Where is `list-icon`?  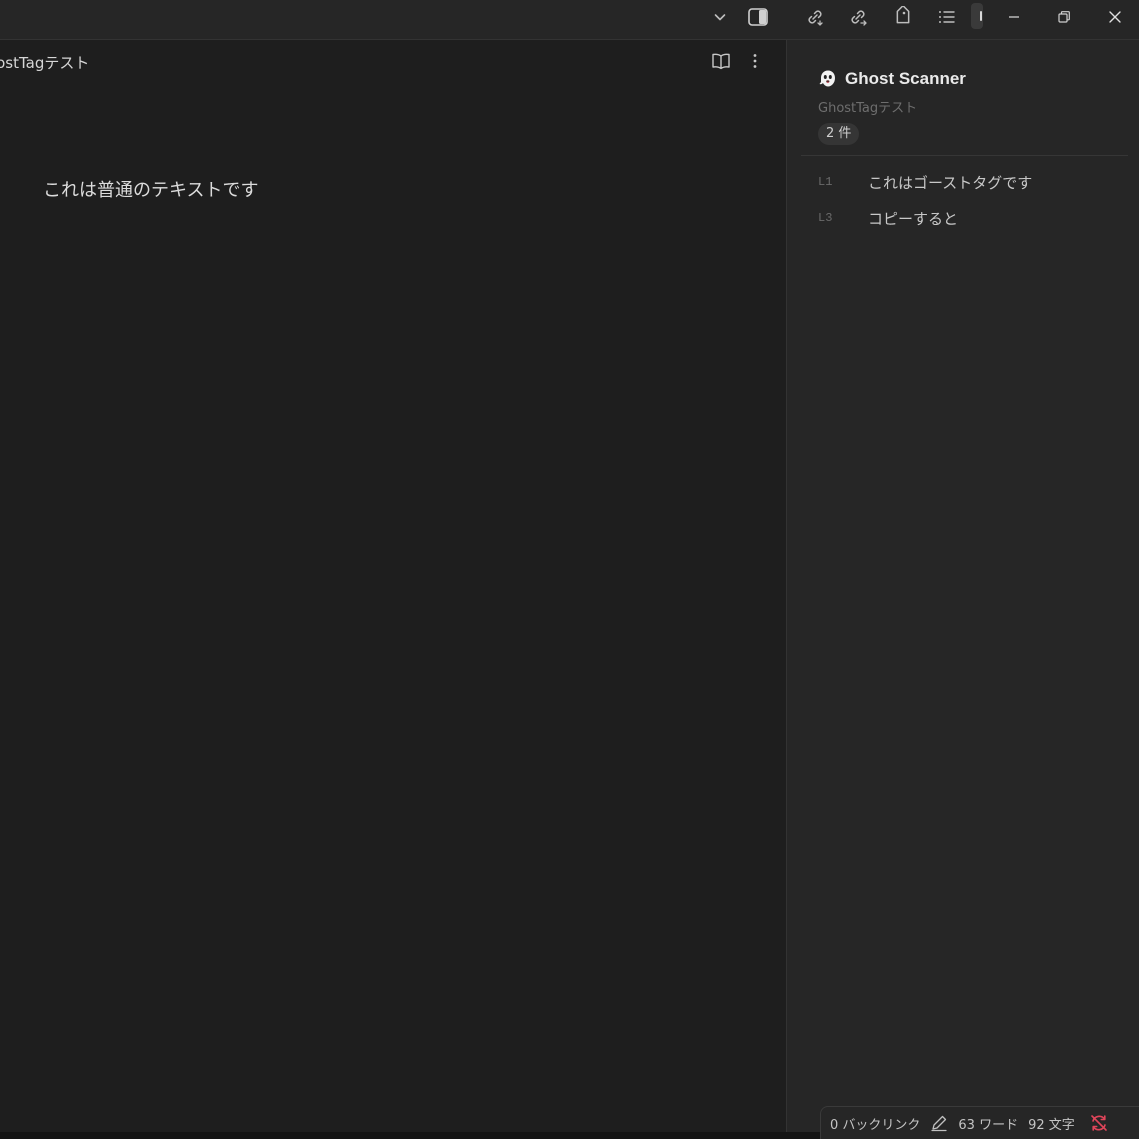
list-icon is located at coordinates (947, 17).